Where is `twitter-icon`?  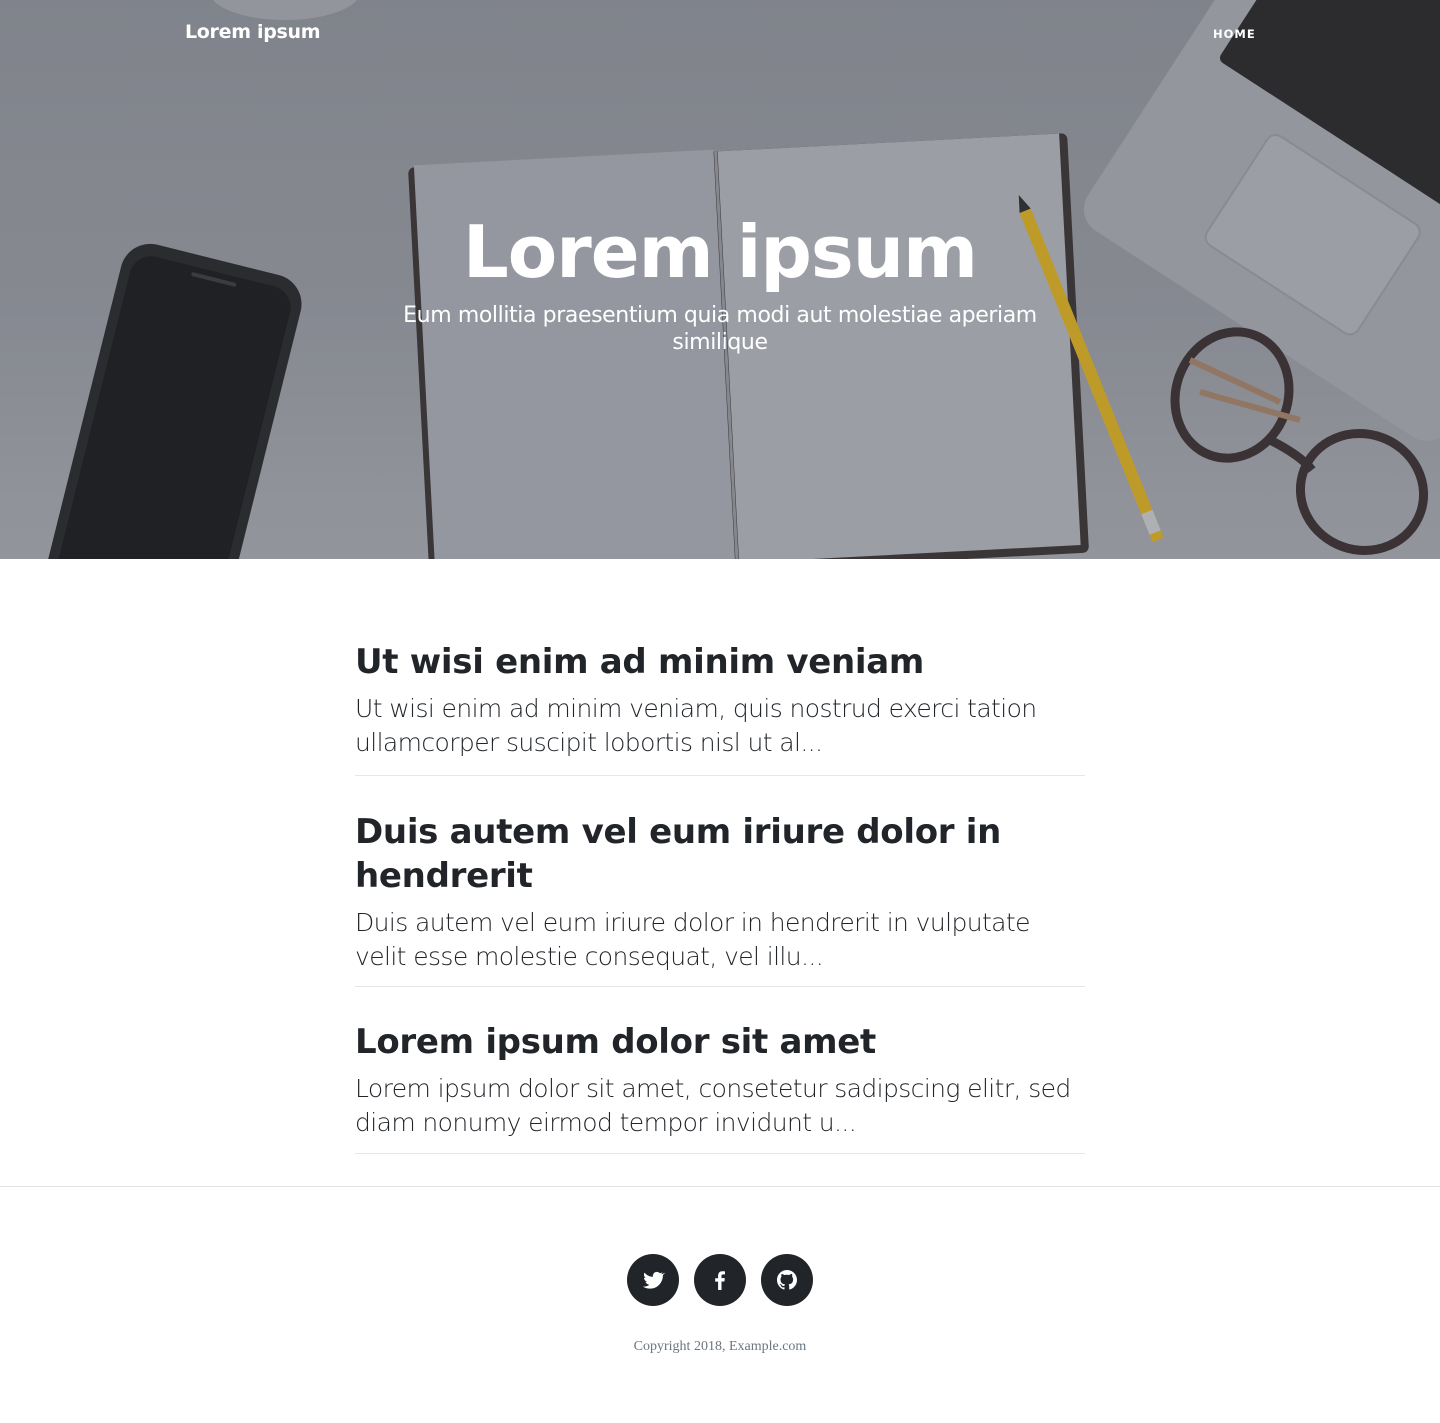 twitter-icon is located at coordinates (653, 1280).